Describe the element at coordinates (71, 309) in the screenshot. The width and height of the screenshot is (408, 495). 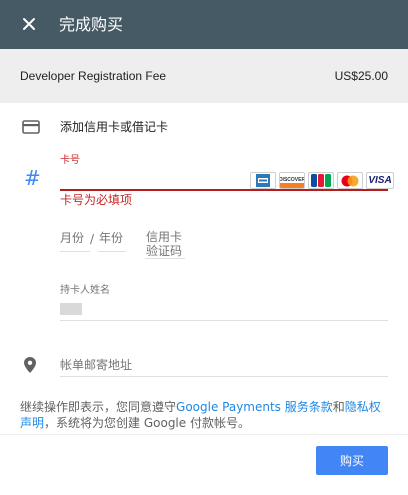
I see `cardholder-name-input` at that location.